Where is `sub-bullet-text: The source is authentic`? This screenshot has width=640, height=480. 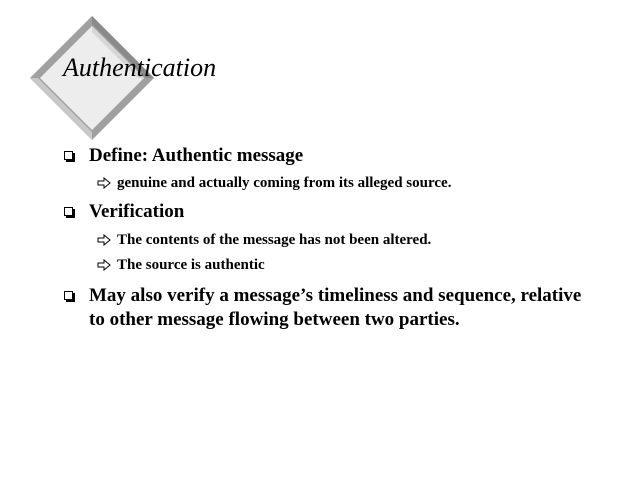
sub-bullet-text: The source is authentic is located at coordinates (191, 265).